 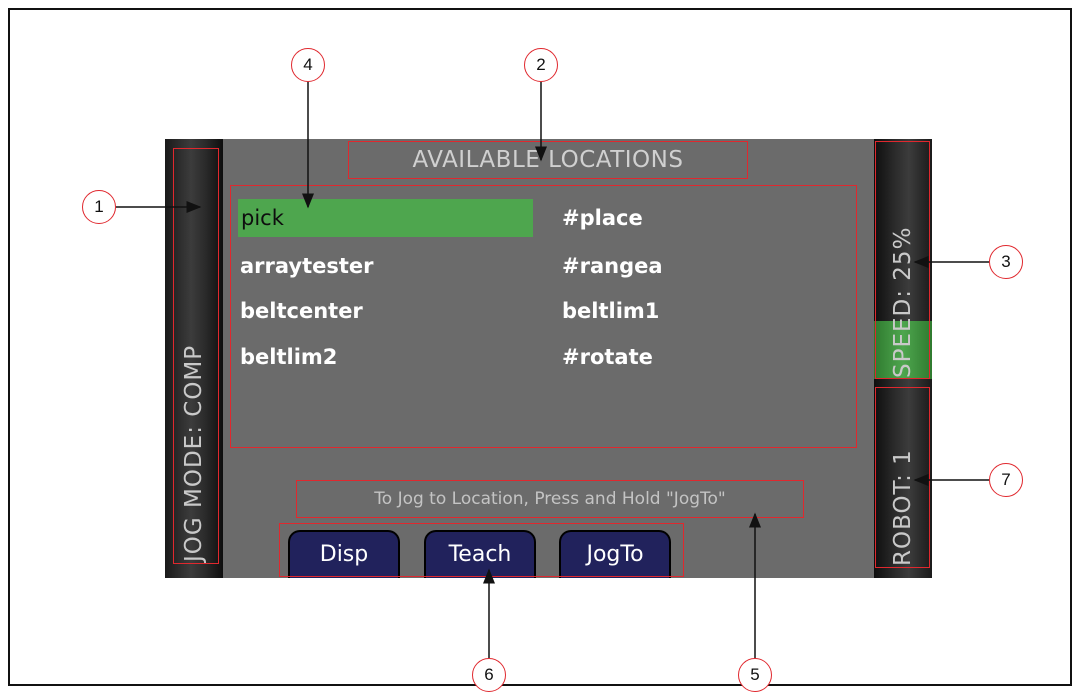 I want to click on callout-4: 4, so click(x=308, y=65).